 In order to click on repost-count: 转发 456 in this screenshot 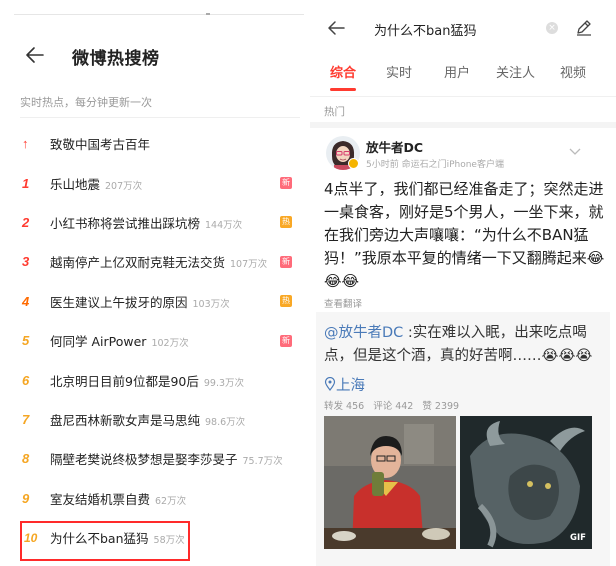, I will do `click(344, 406)`.